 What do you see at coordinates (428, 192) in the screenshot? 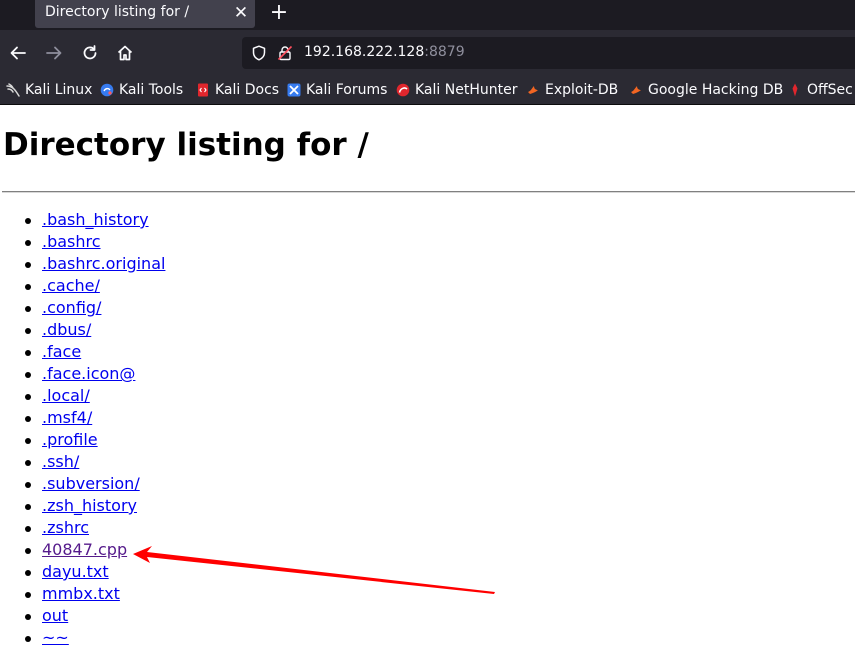
I see `horizontal-rule` at bounding box center [428, 192].